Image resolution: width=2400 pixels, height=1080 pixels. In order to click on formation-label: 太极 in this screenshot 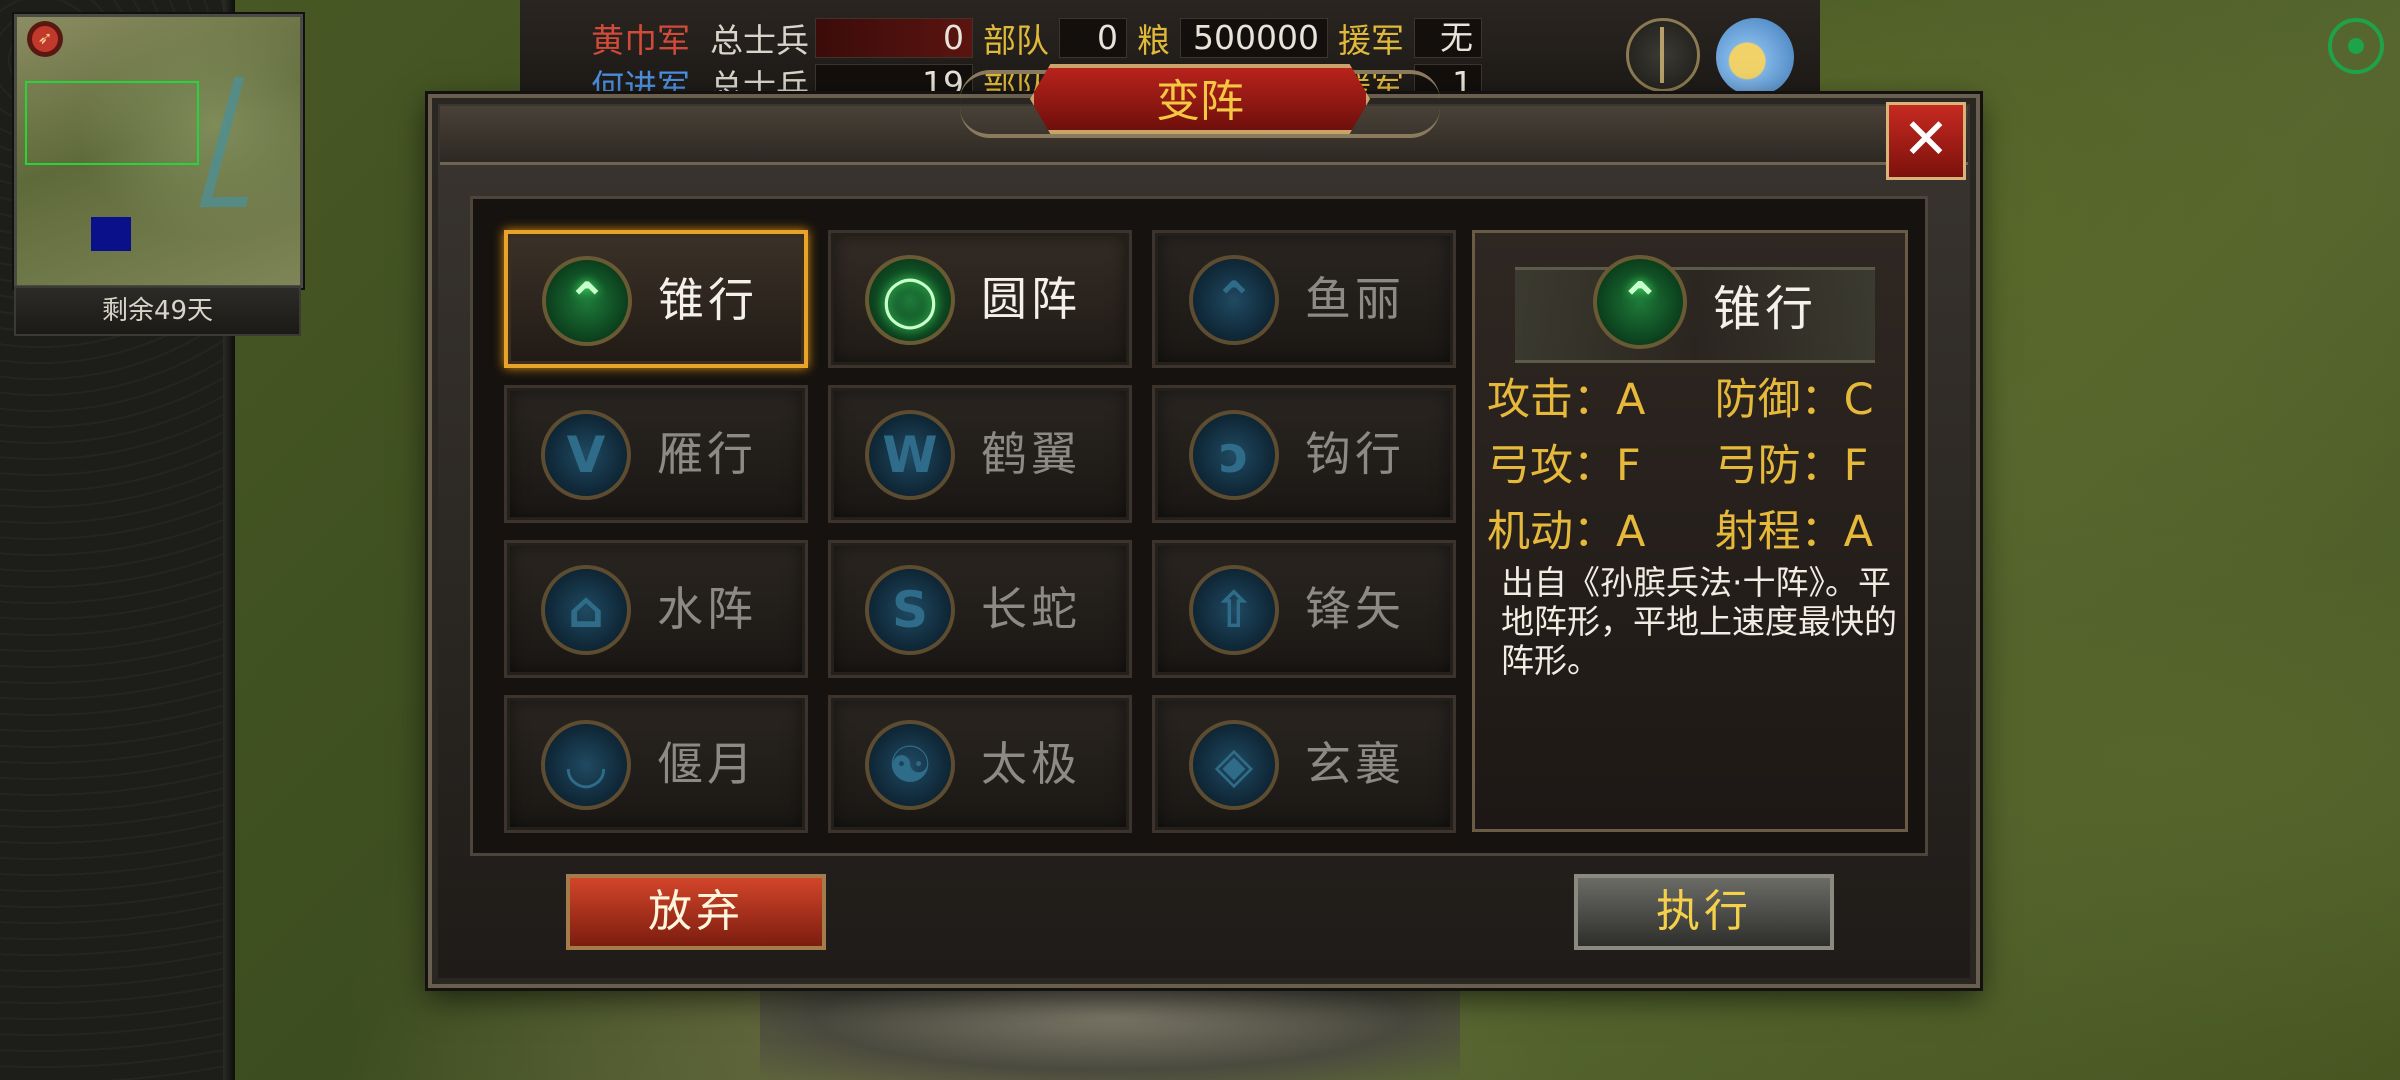, I will do `click(1031, 764)`.